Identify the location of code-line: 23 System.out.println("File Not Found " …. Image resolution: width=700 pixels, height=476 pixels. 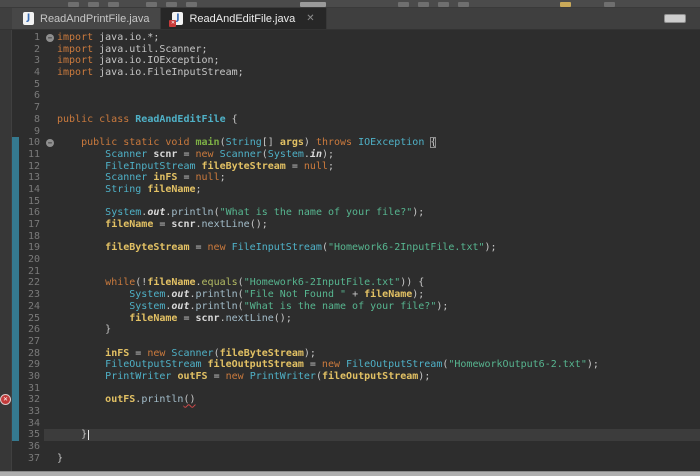
(350, 295).